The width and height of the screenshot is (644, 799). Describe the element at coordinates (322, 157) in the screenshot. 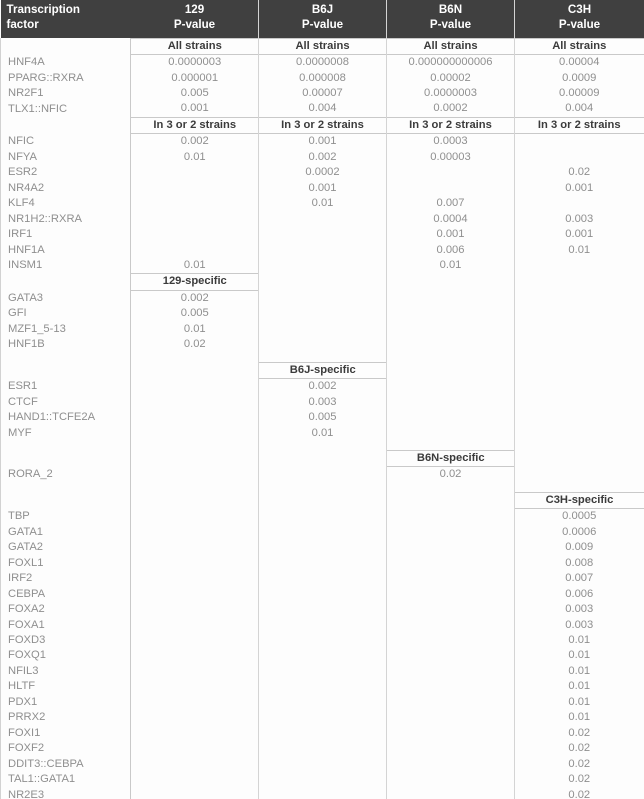

I see `table-row: NFYA 0.01 0.002 0.00003` at that location.